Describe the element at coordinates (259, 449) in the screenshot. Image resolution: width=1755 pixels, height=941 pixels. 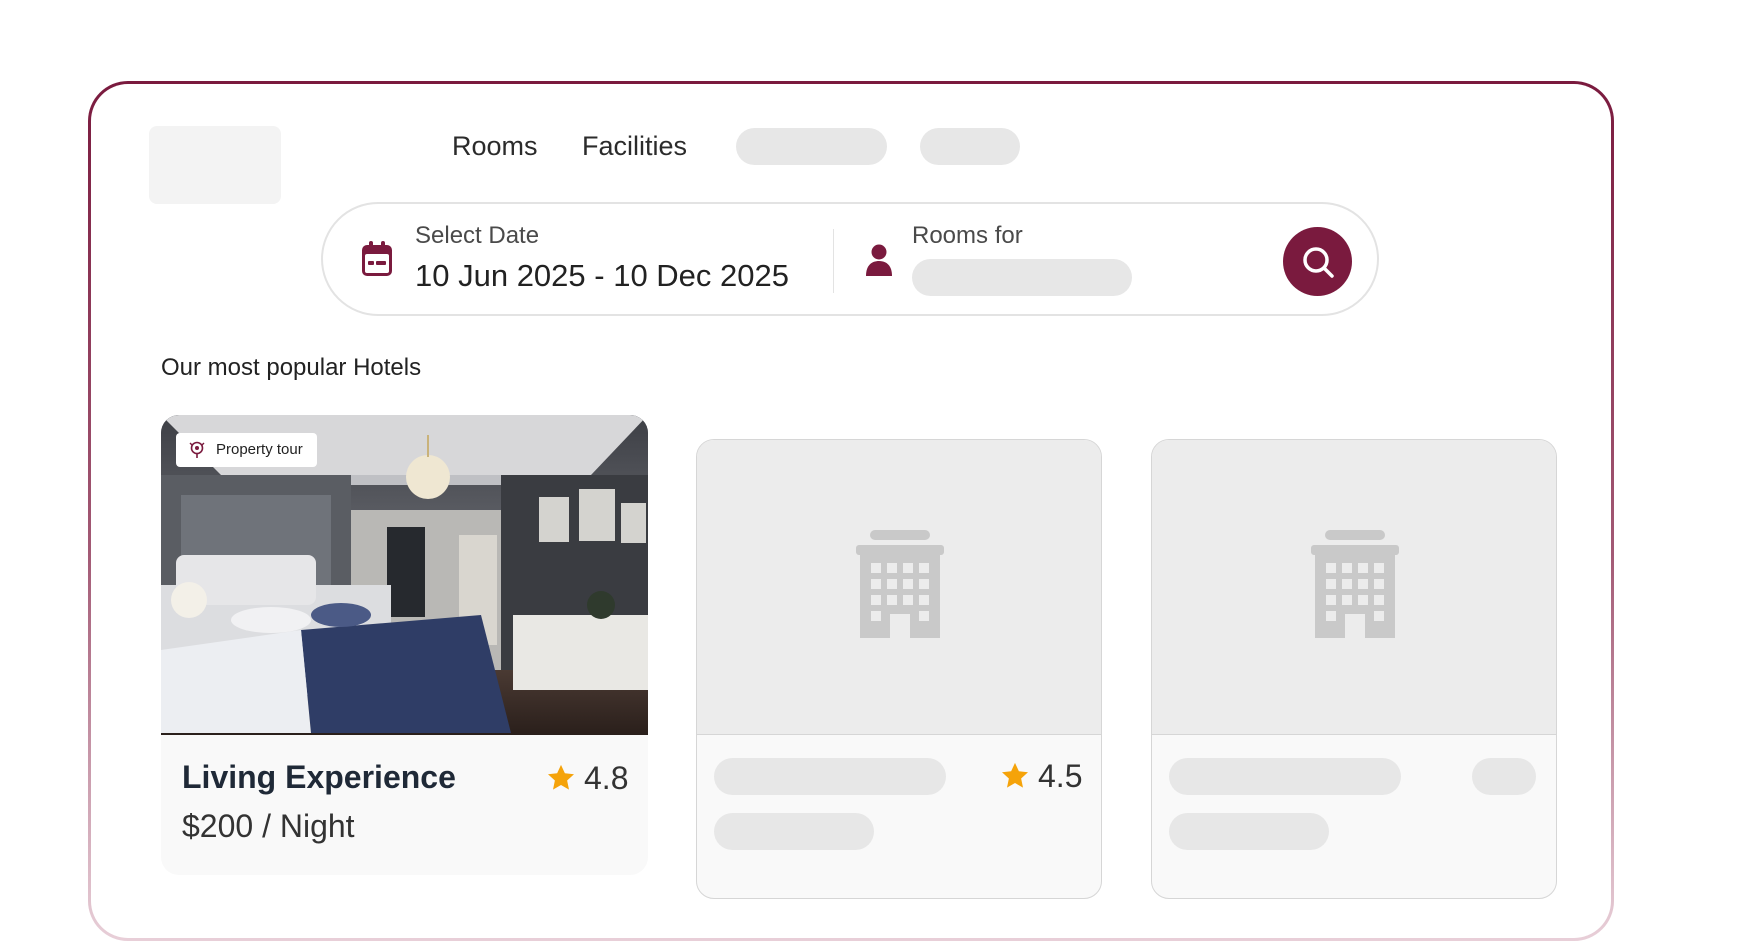
I see `property-tour-label: Property tour` at that location.